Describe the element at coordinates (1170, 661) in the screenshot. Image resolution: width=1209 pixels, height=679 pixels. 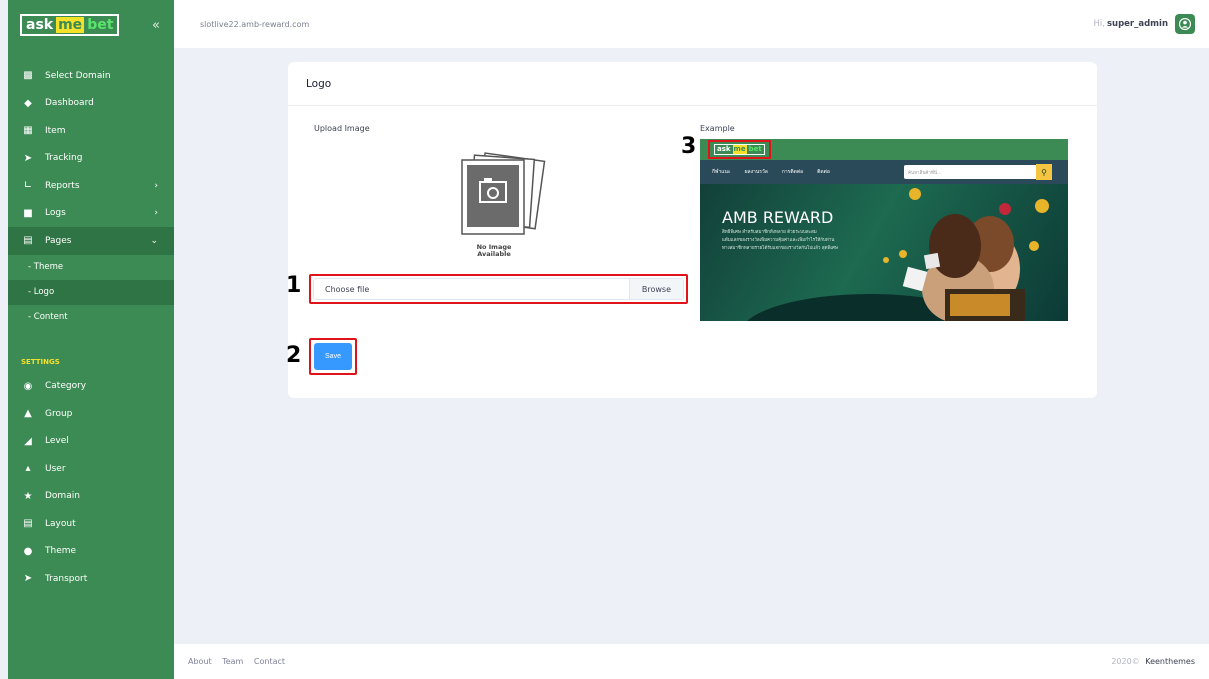
I see `copyright-org: Keenthemes` at that location.